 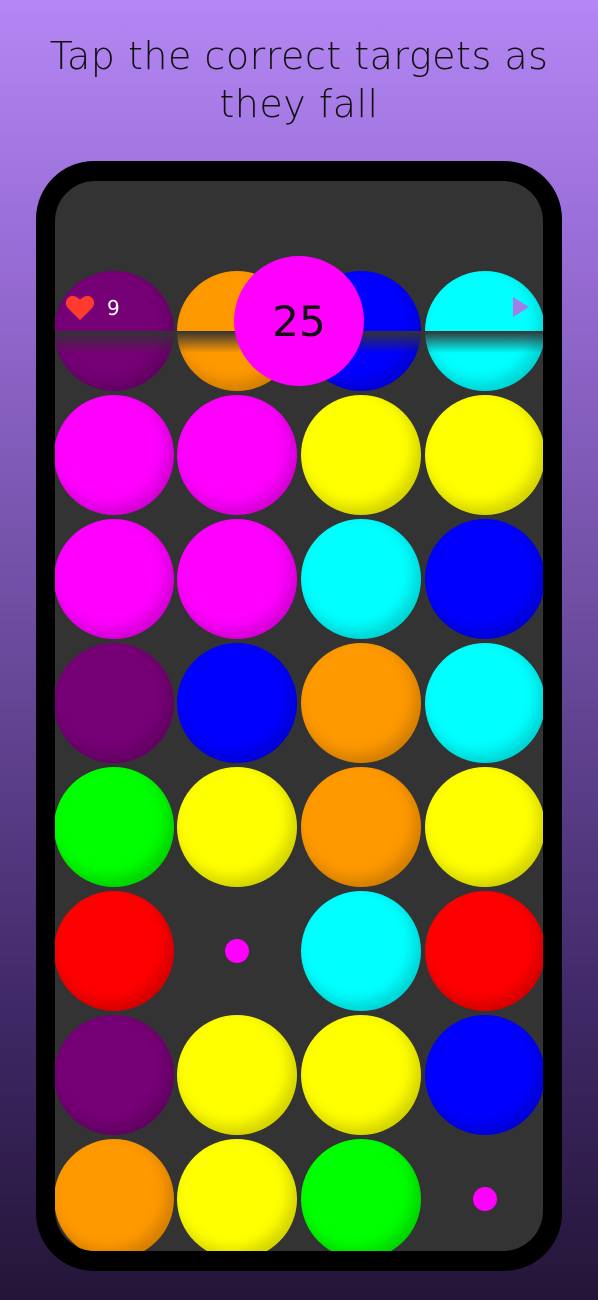 I want to click on lives-count: 9, so click(x=113, y=308).